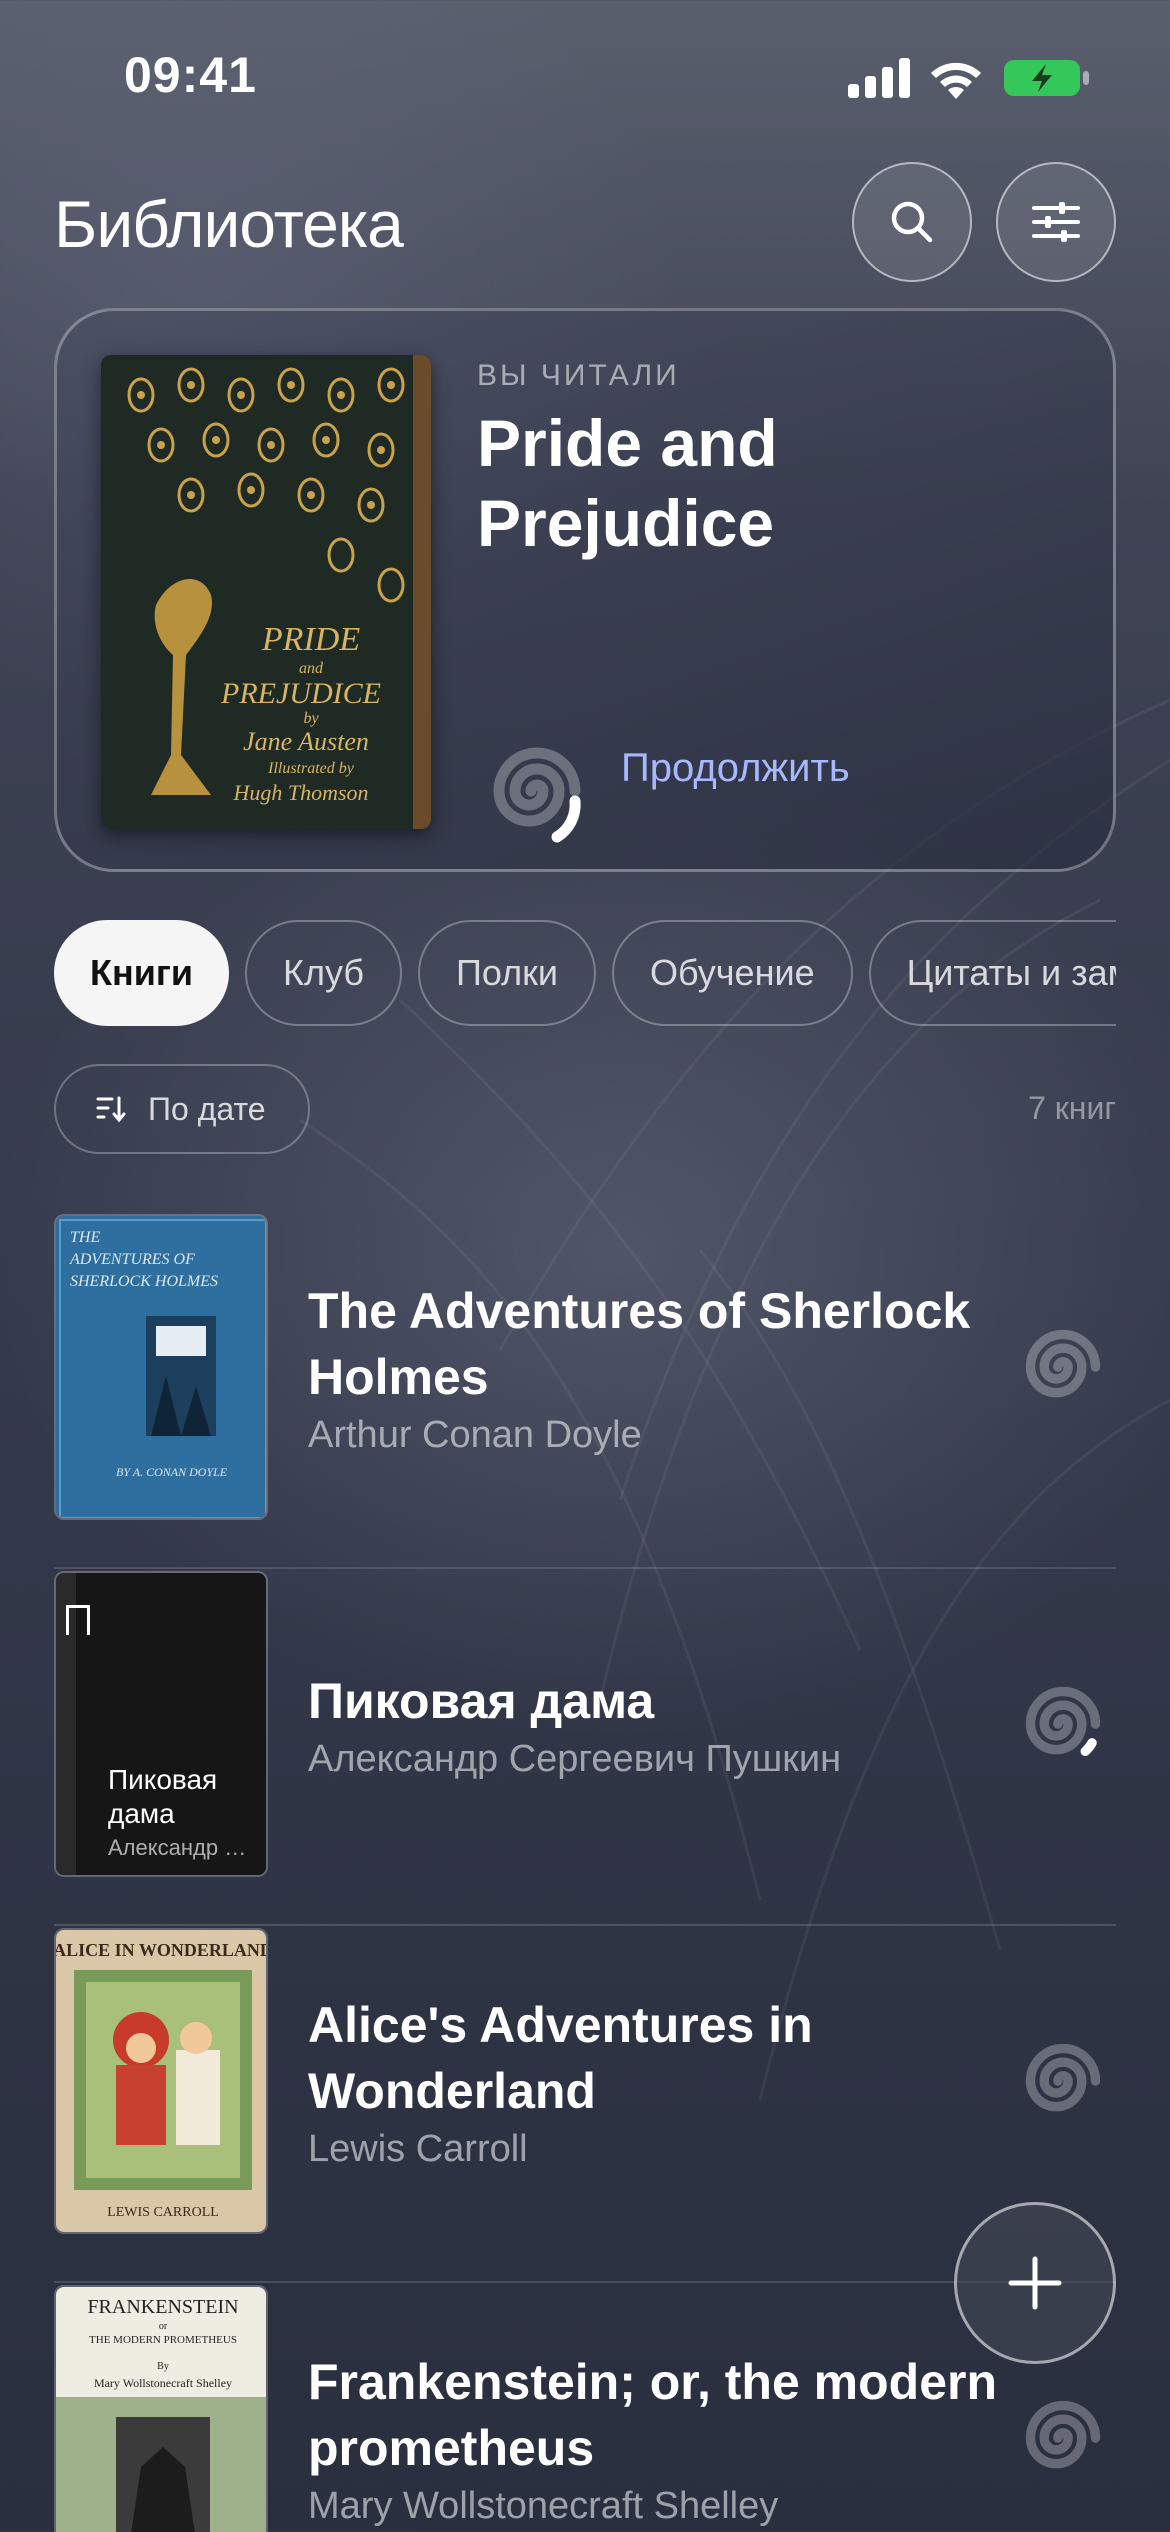 The height and width of the screenshot is (2532, 1170). Describe the element at coordinates (163, 1796) in the screenshot. I see `cover-title: Пиковая дама` at that location.